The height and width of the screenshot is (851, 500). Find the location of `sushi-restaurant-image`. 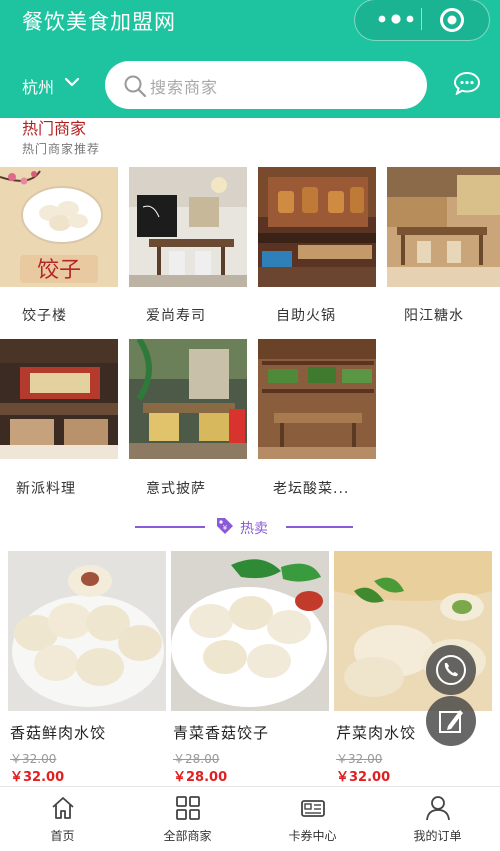

sushi-restaurant-image is located at coordinates (188, 227).